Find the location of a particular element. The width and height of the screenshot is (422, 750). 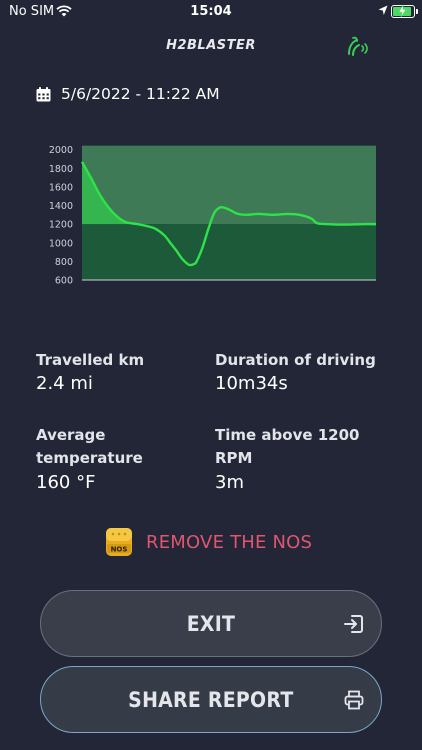

y-tick-label: 1600 is located at coordinates (61, 187).